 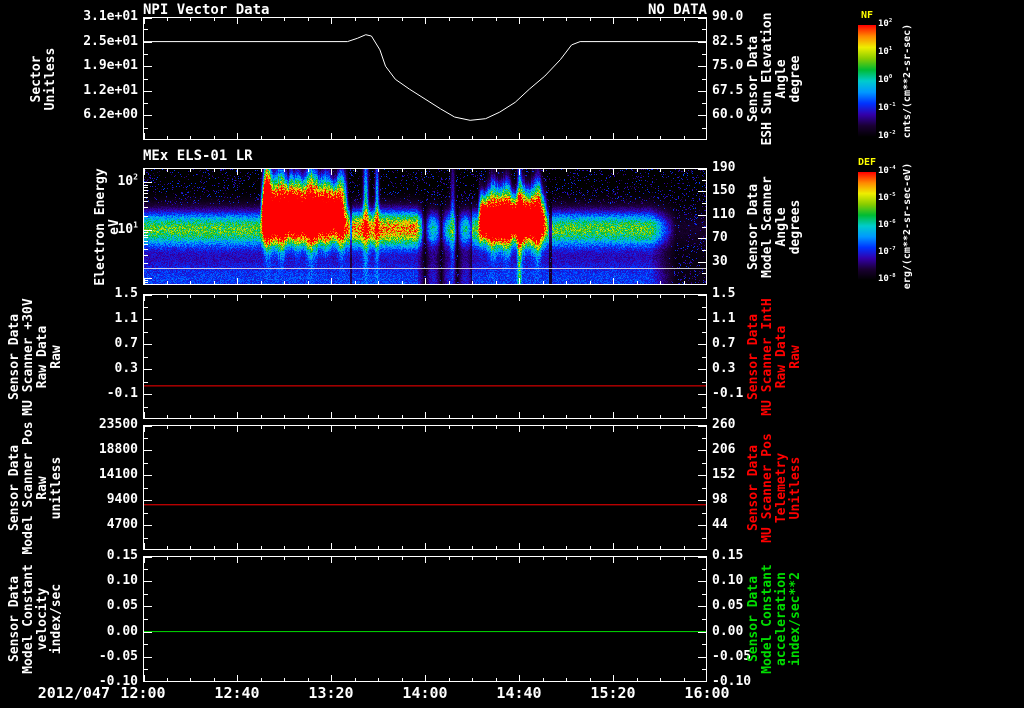 What do you see at coordinates (867, 226) in the screenshot?
I see `def-colorbar` at bounding box center [867, 226].